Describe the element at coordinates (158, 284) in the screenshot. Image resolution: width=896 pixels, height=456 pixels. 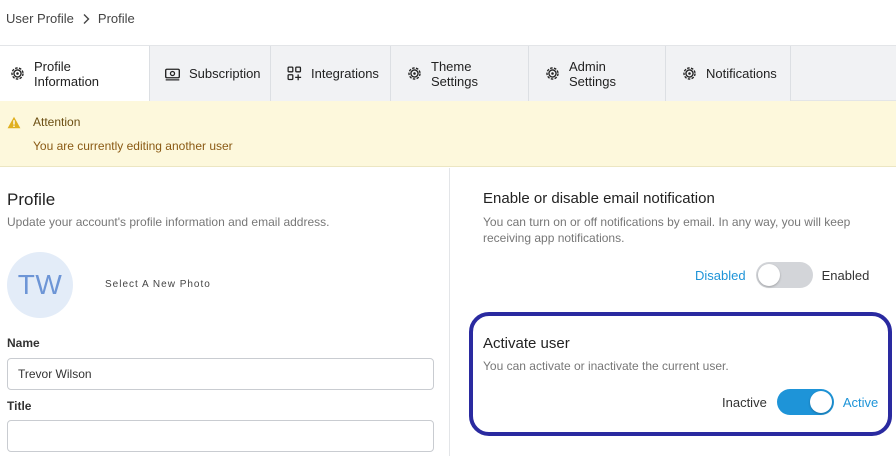
I see `select-photo-button: Select A New Photo` at that location.